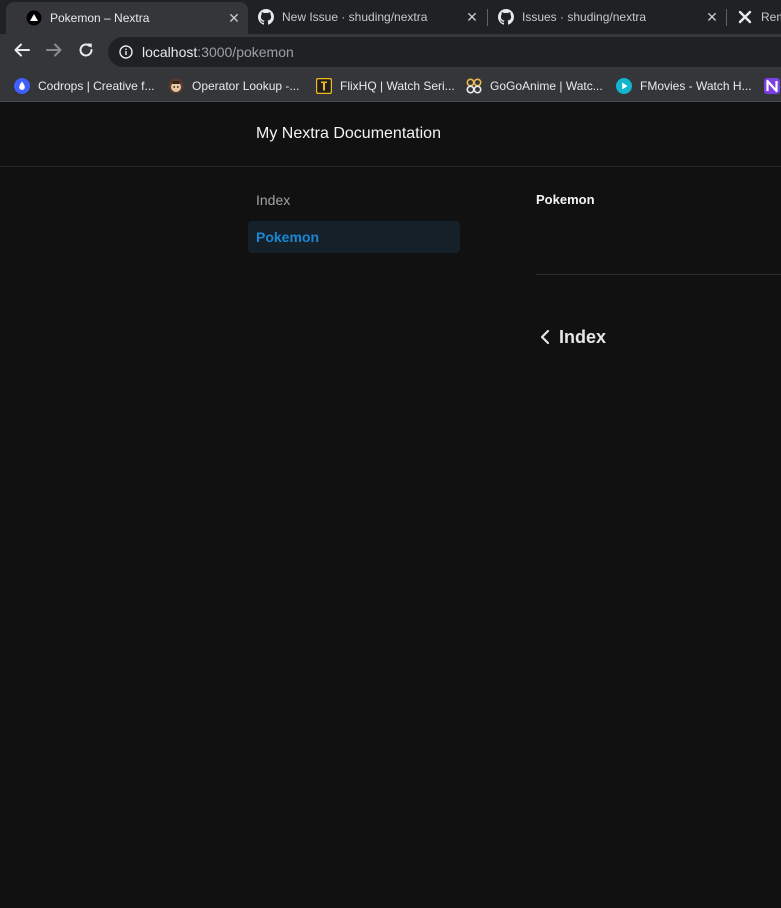 The width and height of the screenshot is (781, 908). Describe the element at coordinates (583, 336) in the screenshot. I see `previous-page-label: Index` at that location.